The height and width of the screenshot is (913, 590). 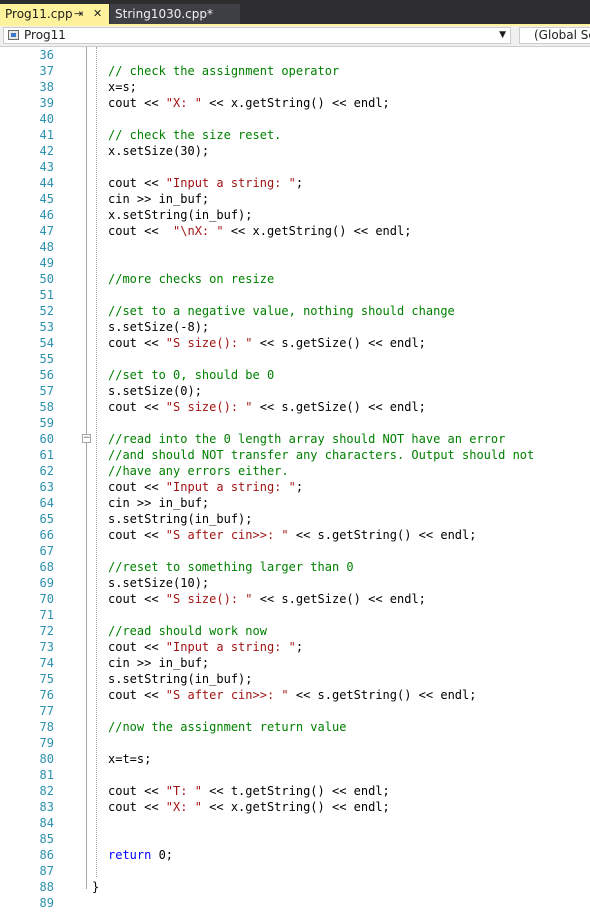 What do you see at coordinates (46, 71) in the screenshot?
I see `line-number: 37` at bounding box center [46, 71].